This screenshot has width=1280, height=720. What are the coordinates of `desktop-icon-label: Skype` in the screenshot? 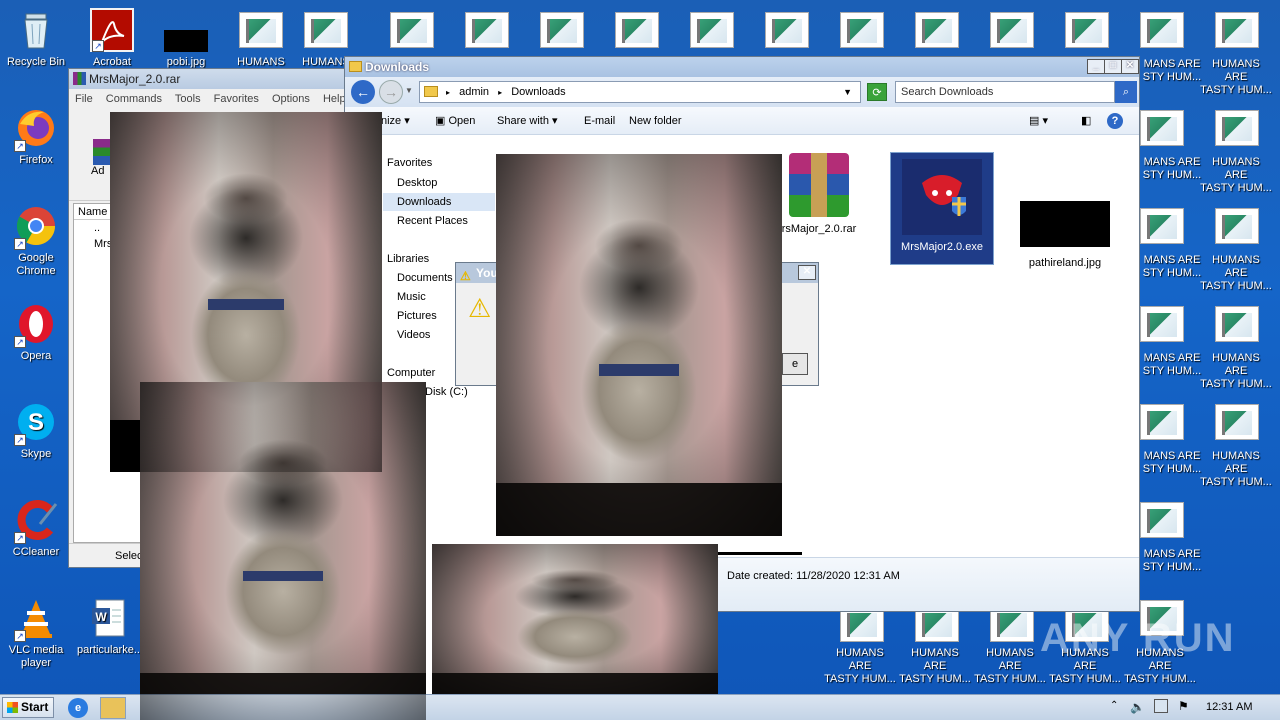 It's located at (36, 454).